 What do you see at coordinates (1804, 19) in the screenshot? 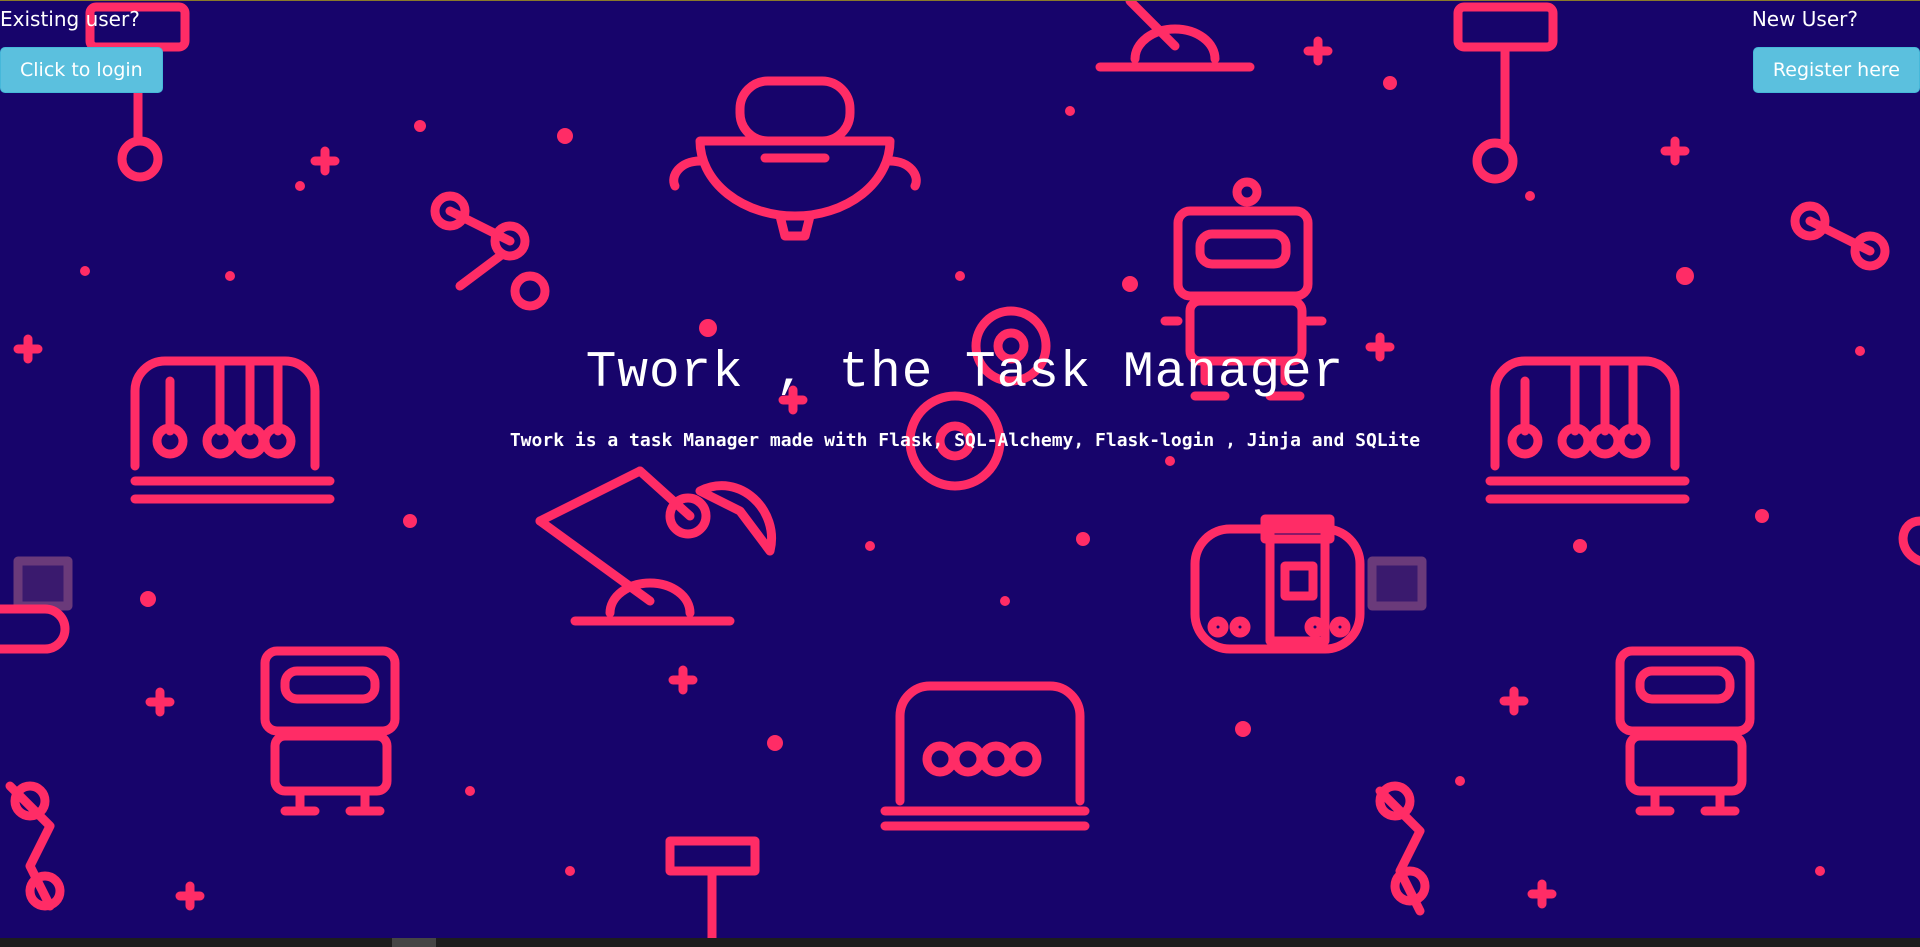
I see `new-user-prompt: New User?` at bounding box center [1804, 19].